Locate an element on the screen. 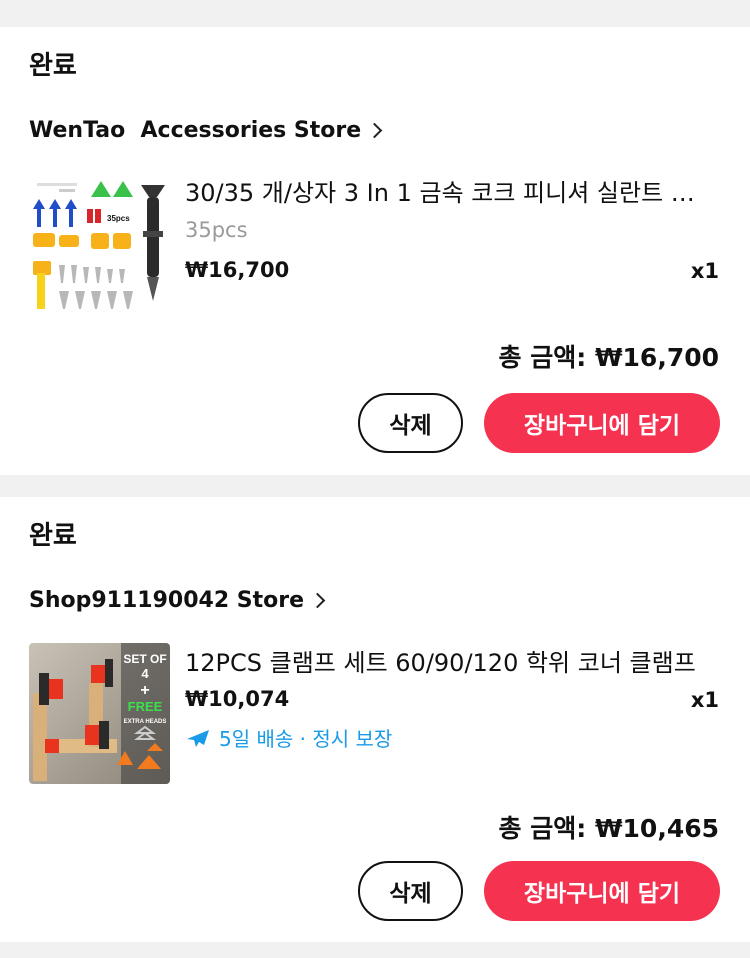  store-name: WenTao Accessories Store is located at coordinates (195, 130).